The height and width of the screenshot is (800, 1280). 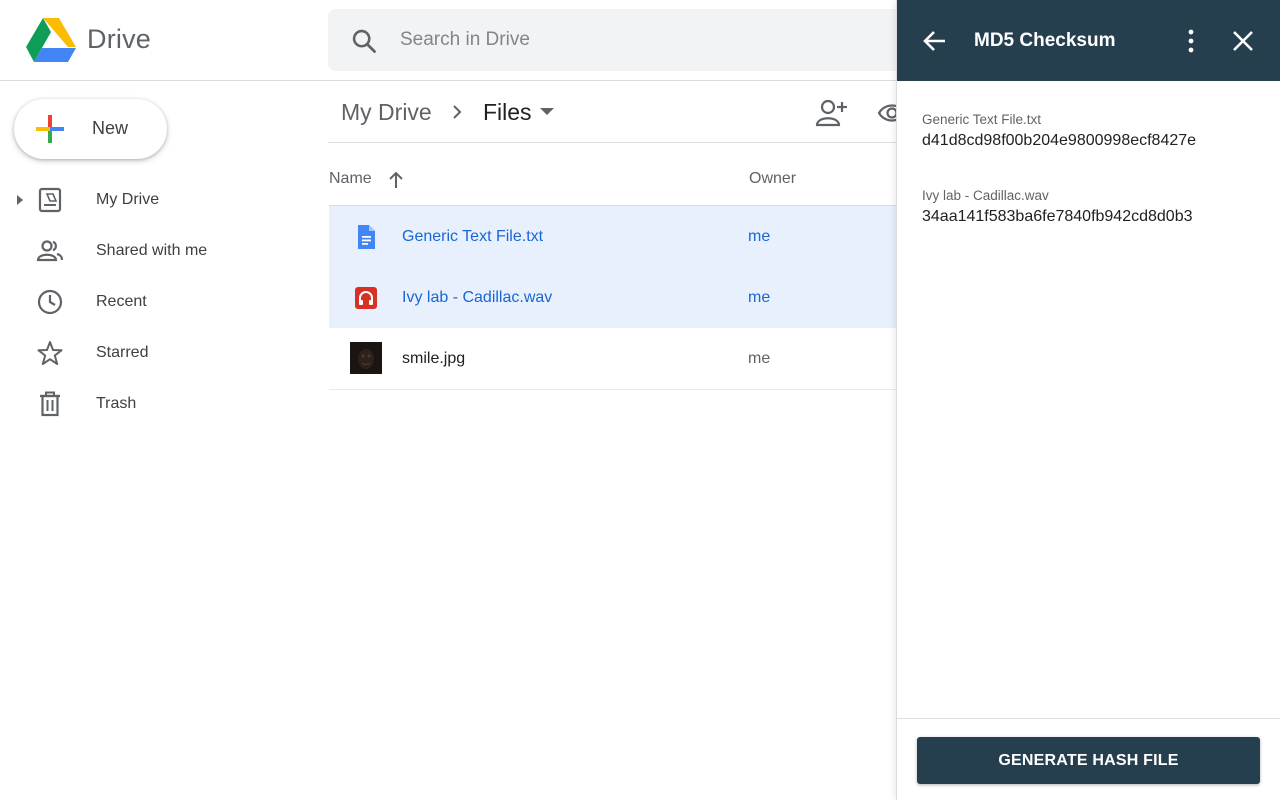 What do you see at coordinates (507, 112) in the screenshot?
I see `breadcrumb-current-folder: Files` at bounding box center [507, 112].